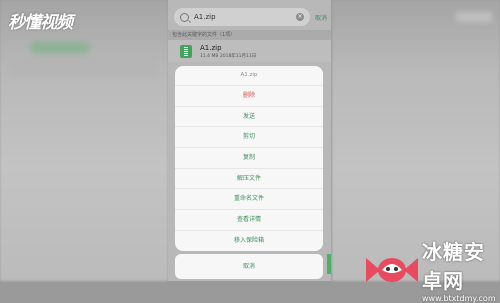 This screenshot has width=500, height=303. I want to click on watermark-logo-left: 秒懂视频, so click(40, 23).